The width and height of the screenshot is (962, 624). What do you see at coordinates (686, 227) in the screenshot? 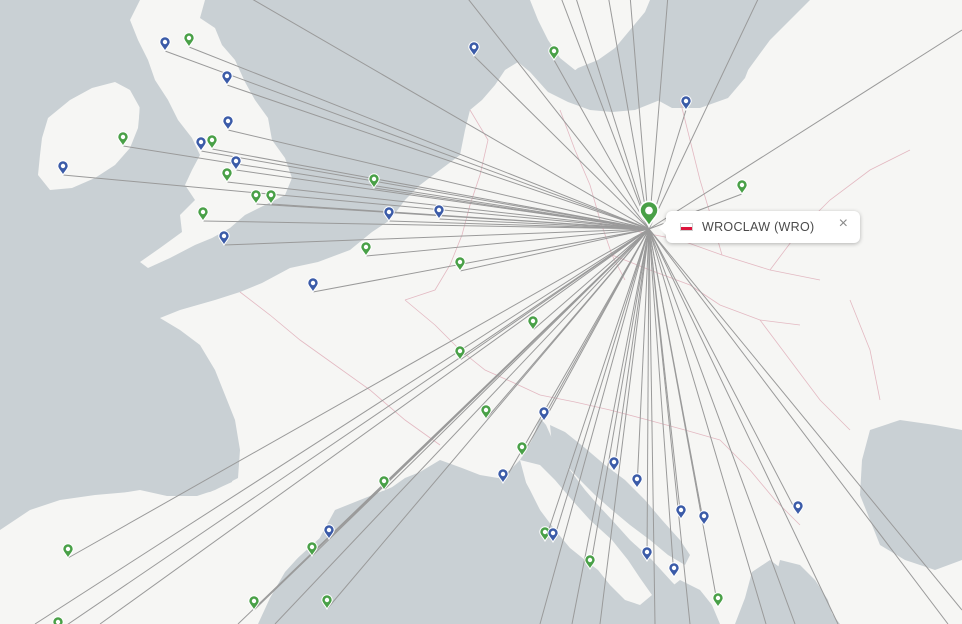
I see `poland-flag-icon` at bounding box center [686, 227].